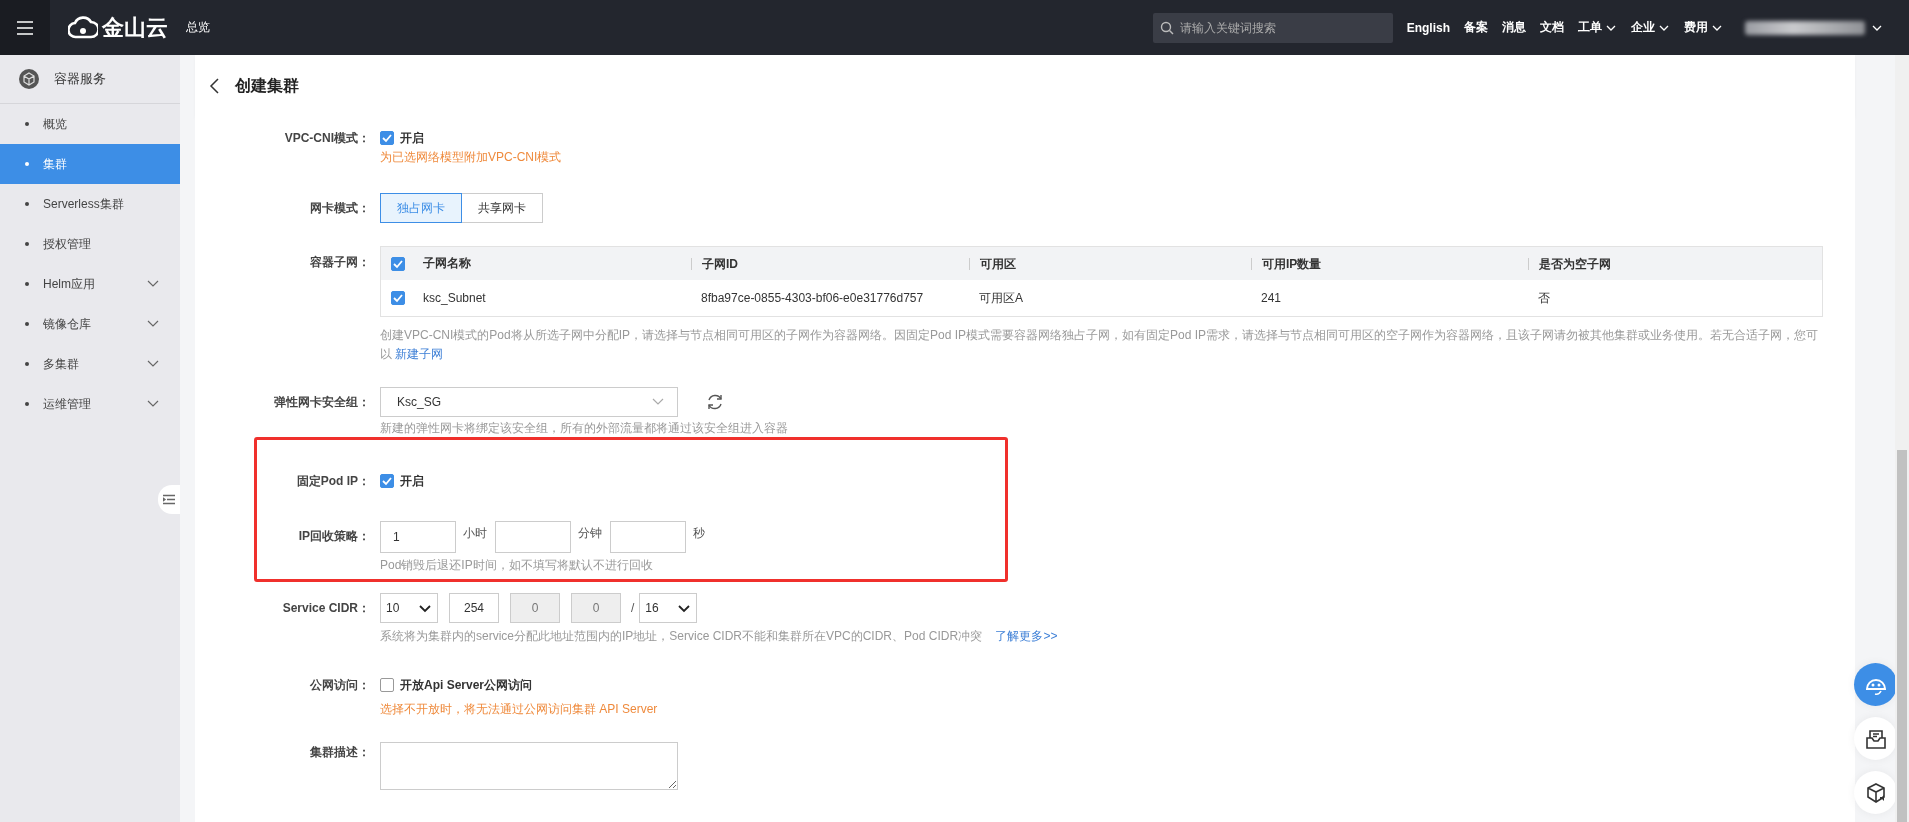  What do you see at coordinates (466, 685) in the screenshot?
I see `checkbox-label: 开放Api Server公网访问` at bounding box center [466, 685].